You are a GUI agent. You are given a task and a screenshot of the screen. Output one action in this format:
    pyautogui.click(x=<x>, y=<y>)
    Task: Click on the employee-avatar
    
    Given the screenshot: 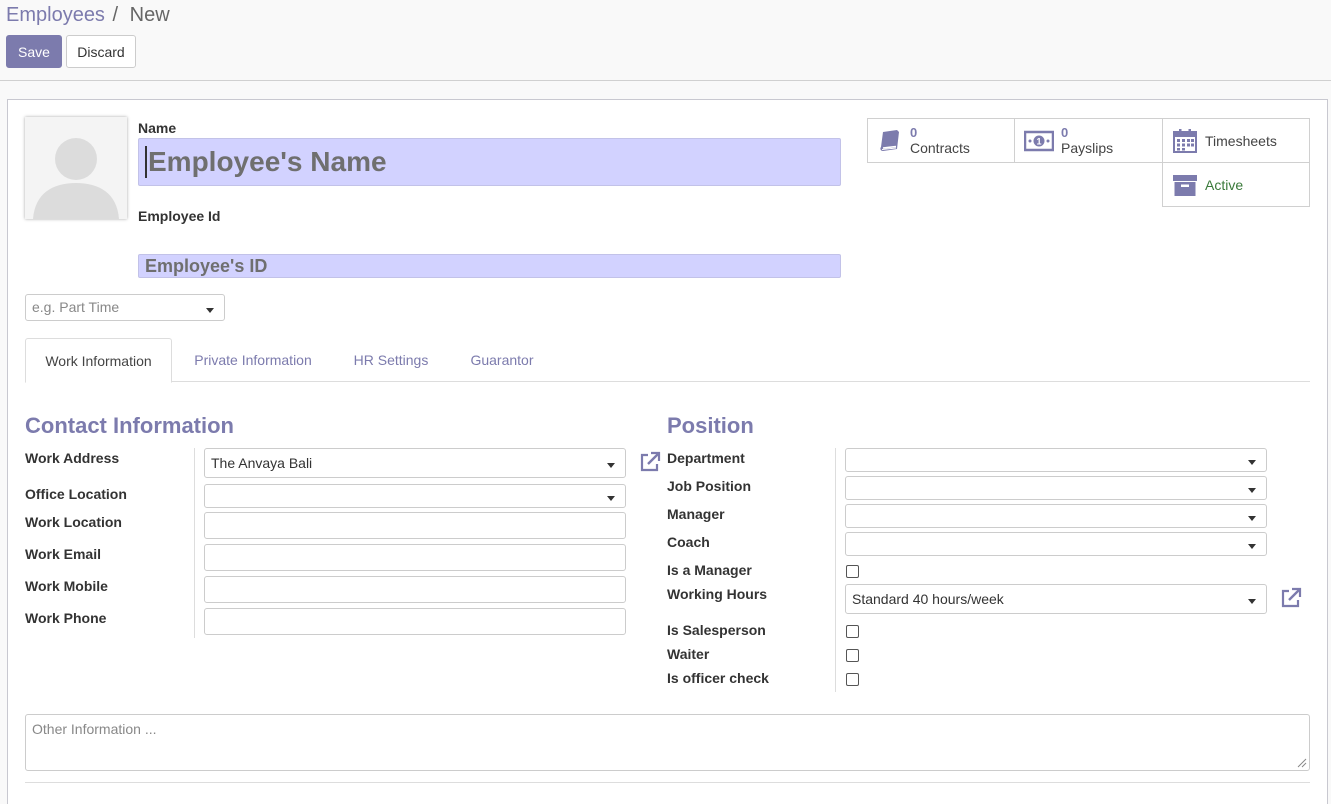 What is the action you would take?
    pyautogui.click(x=76, y=168)
    